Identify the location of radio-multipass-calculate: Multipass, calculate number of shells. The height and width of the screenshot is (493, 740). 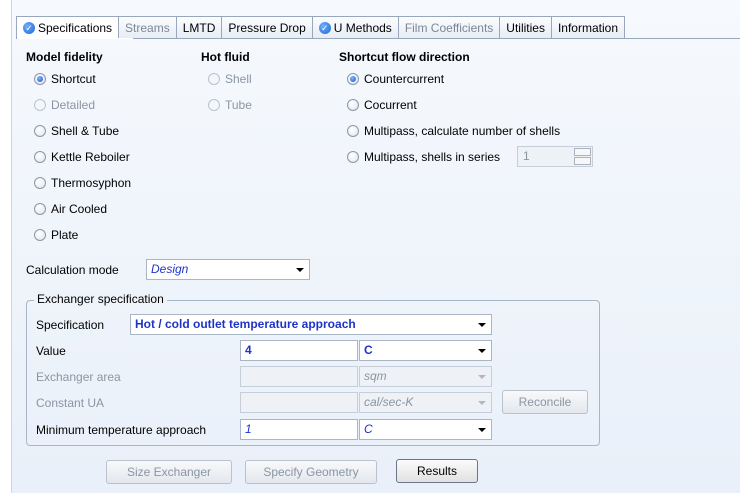
(453, 131).